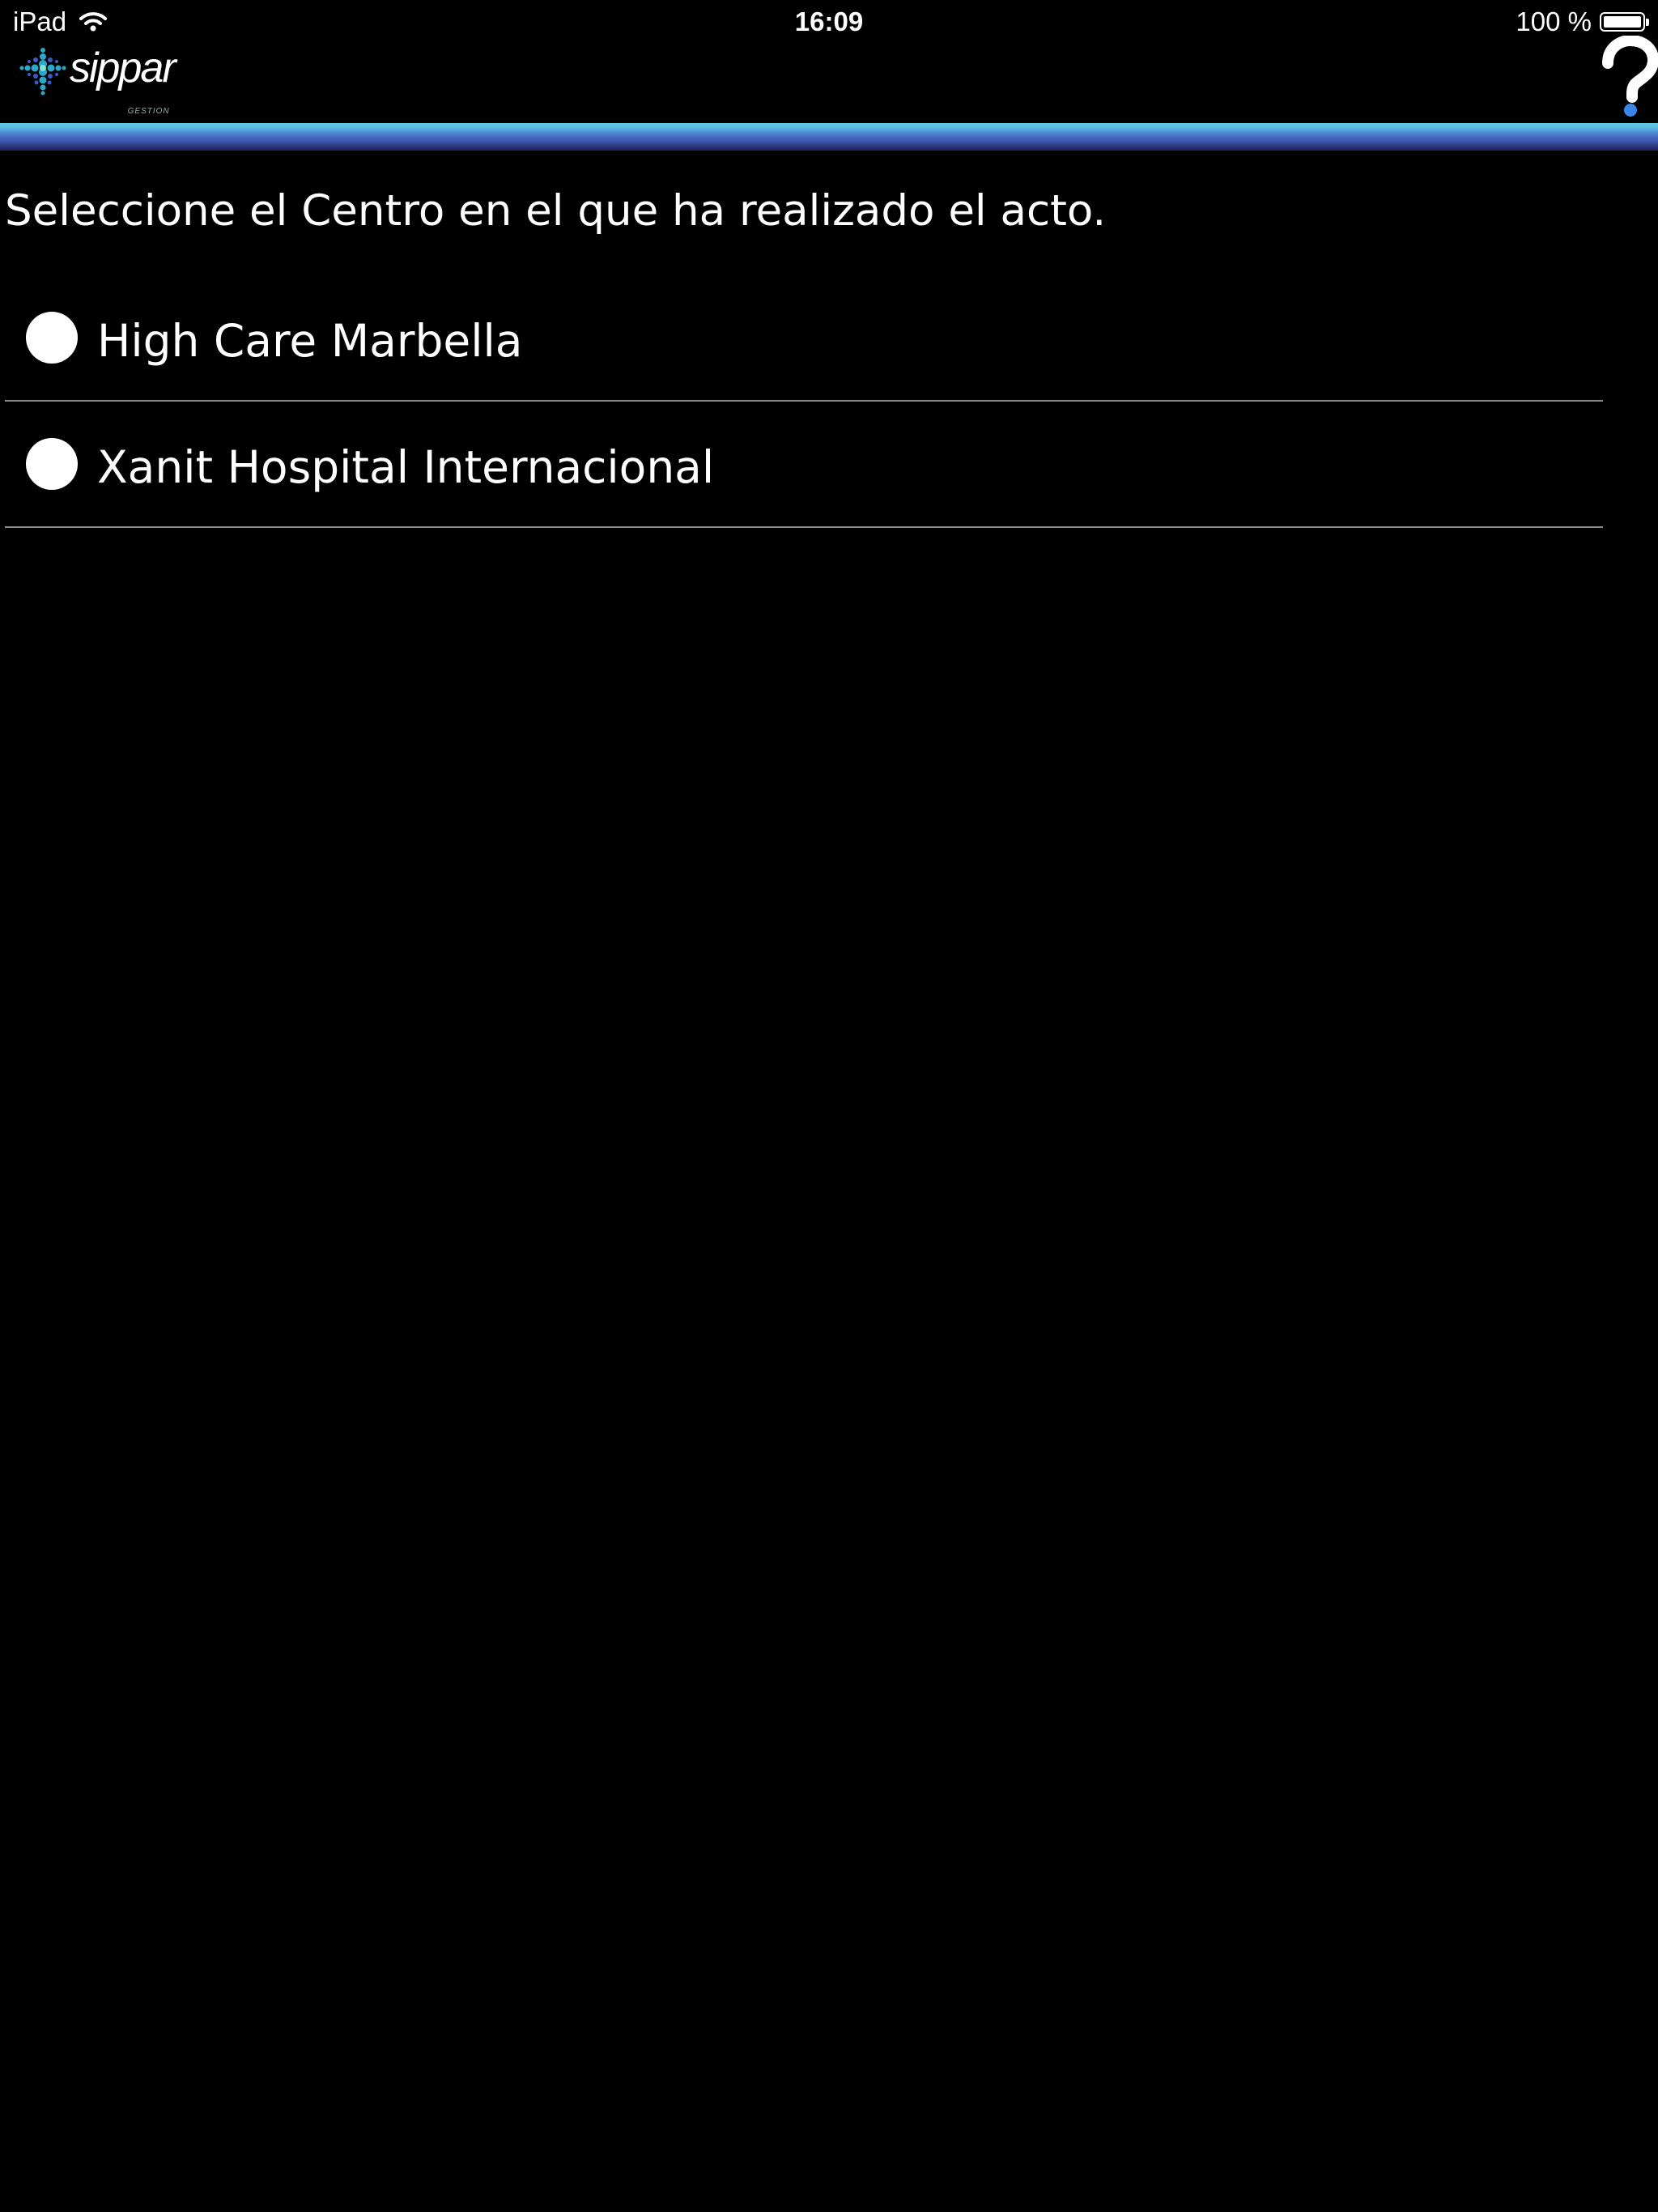 This screenshot has width=1658, height=2212. I want to click on app-logo: sippar GESTION, so click(97, 80).